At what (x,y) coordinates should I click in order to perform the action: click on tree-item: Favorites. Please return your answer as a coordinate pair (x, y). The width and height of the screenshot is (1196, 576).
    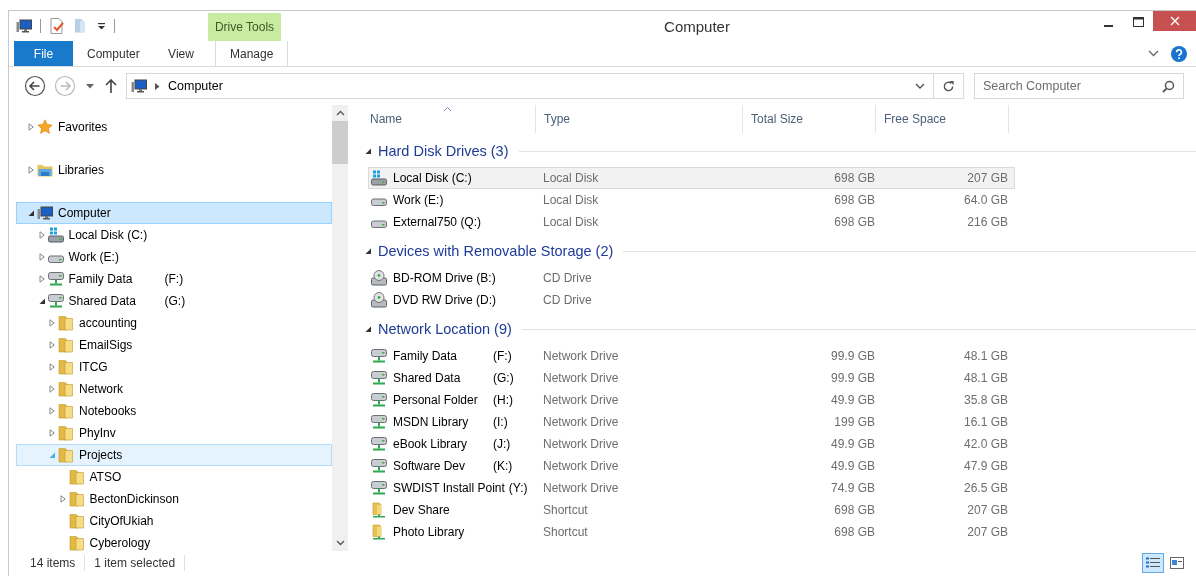
    Looking at the image, I should click on (174, 127).